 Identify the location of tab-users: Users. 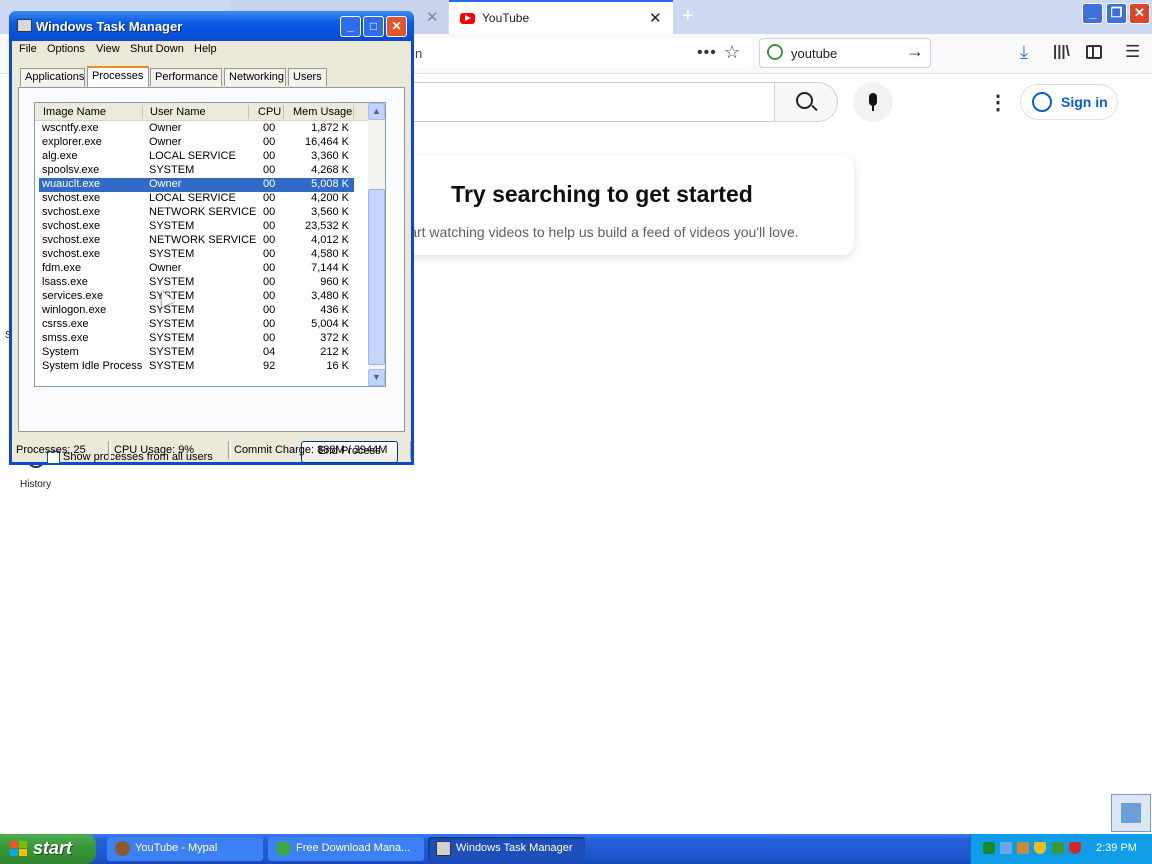
(307, 77).